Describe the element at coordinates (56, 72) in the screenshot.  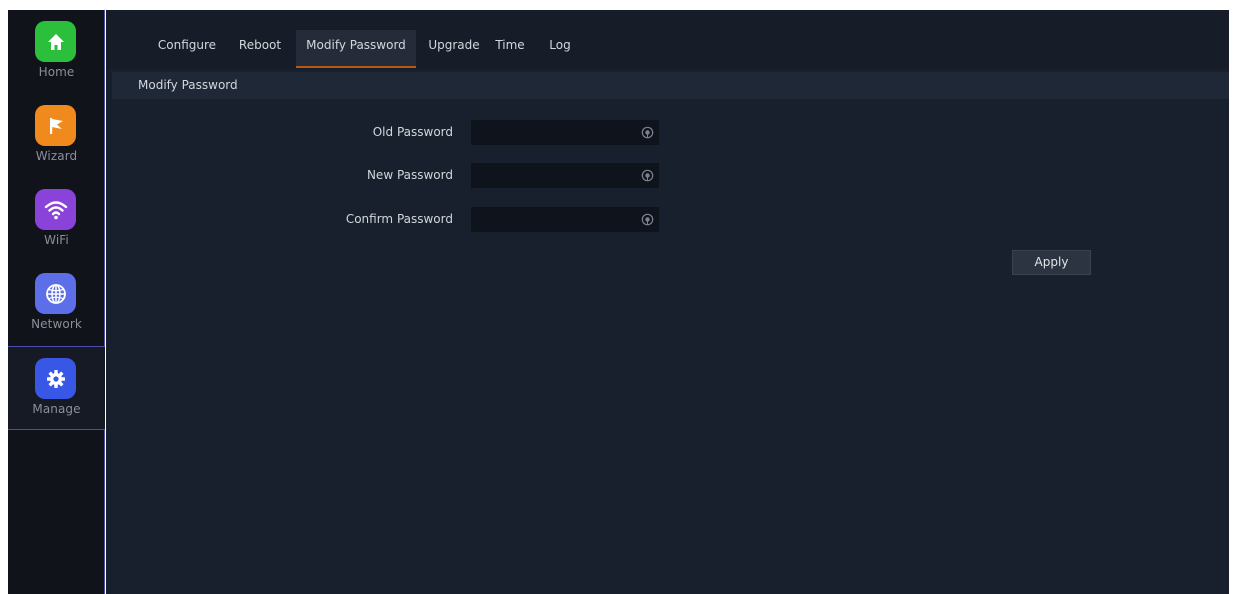
I see `sidebar-item-label: Home` at that location.